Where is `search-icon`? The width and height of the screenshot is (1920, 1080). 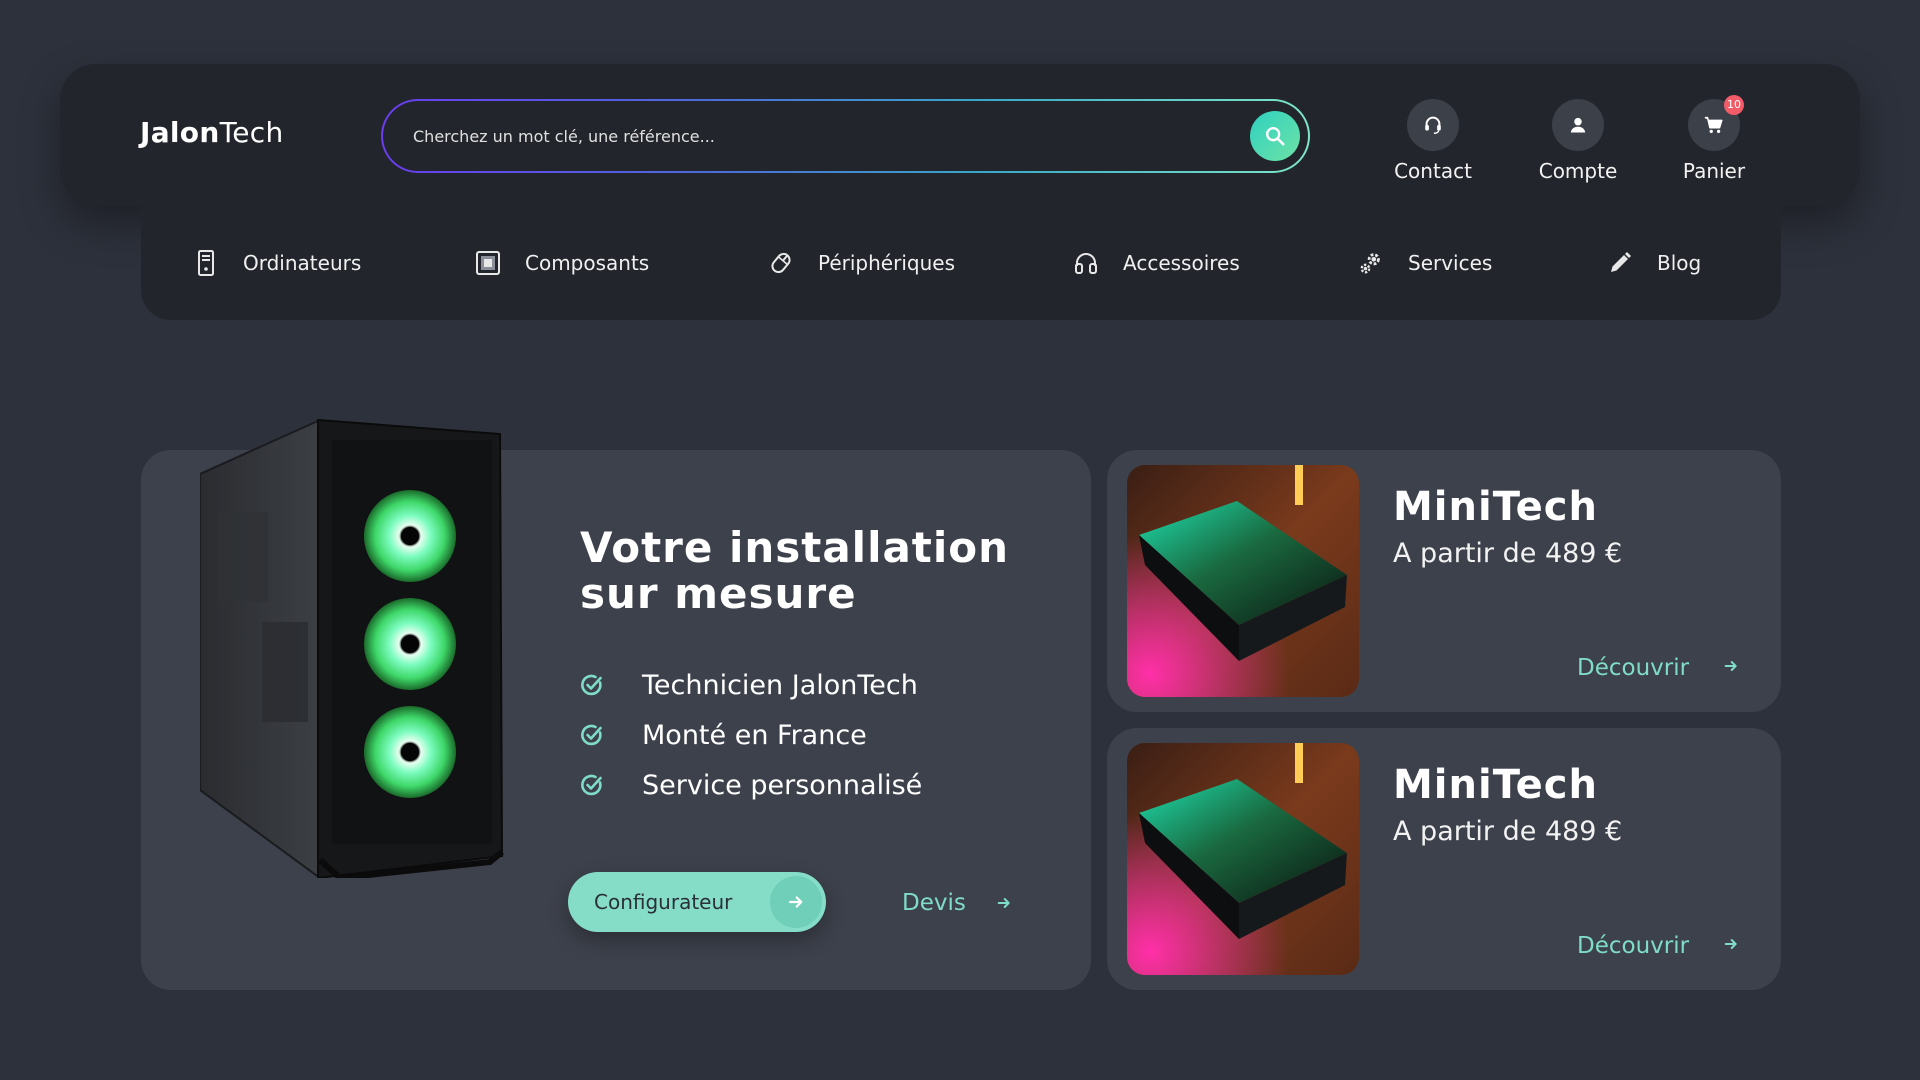 search-icon is located at coordinates (1275, 136).